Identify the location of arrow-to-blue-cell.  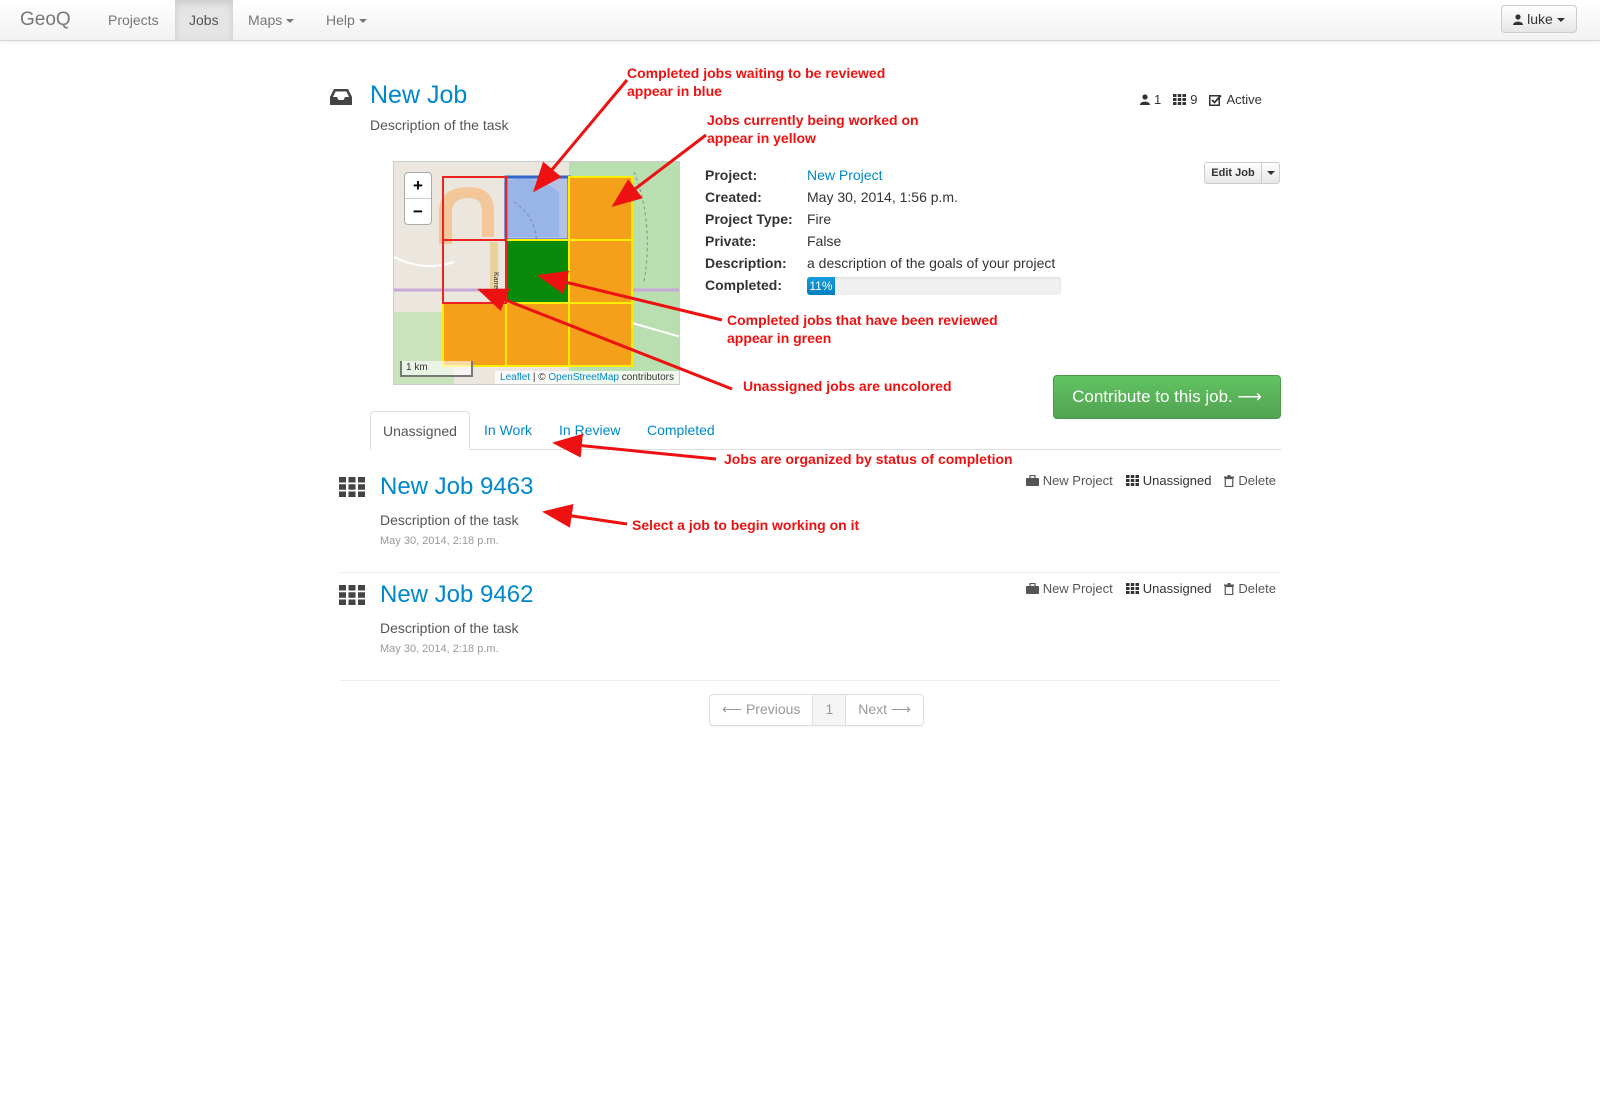
(581, 136).